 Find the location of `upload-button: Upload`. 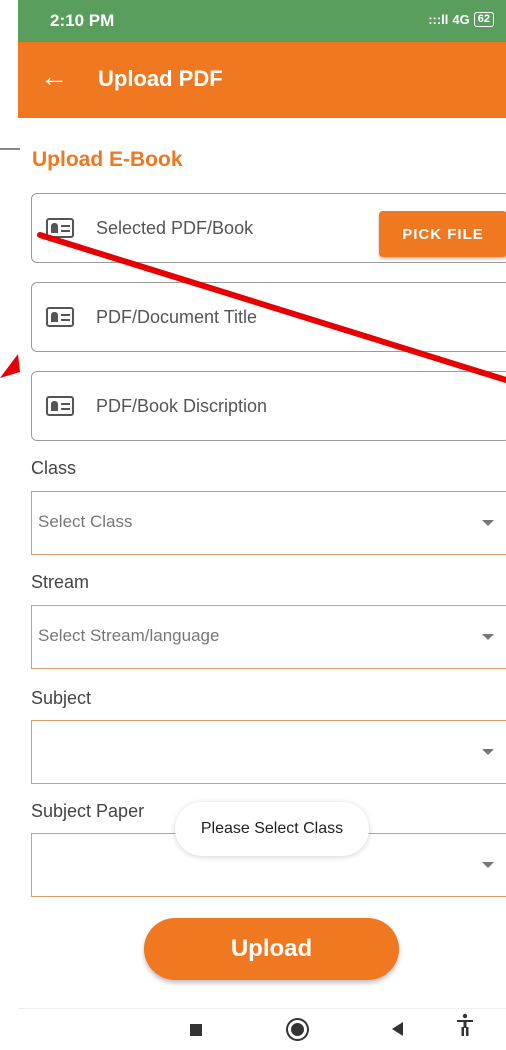

upload-button: Upload is located at coordinates (271, 949).